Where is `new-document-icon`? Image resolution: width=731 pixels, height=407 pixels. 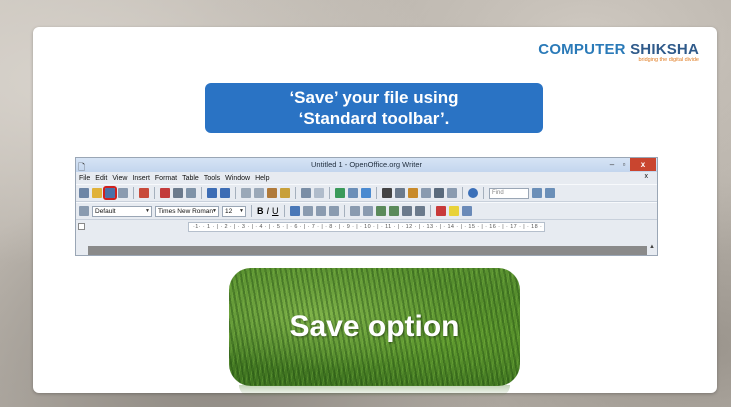 new-document-icon is located at coordinates (84, 193).